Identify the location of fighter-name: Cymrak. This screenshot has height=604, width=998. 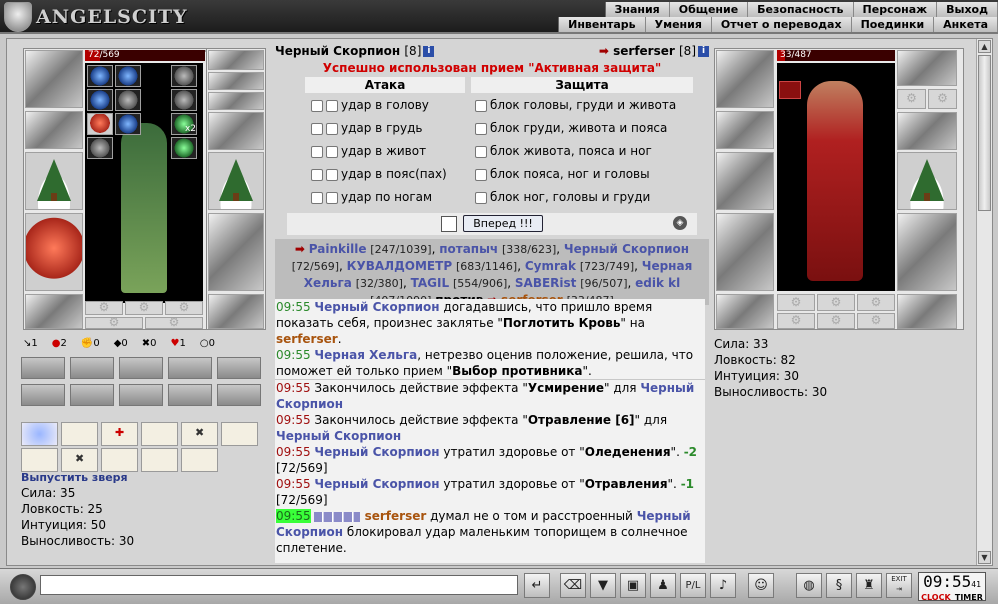
(550, 266).